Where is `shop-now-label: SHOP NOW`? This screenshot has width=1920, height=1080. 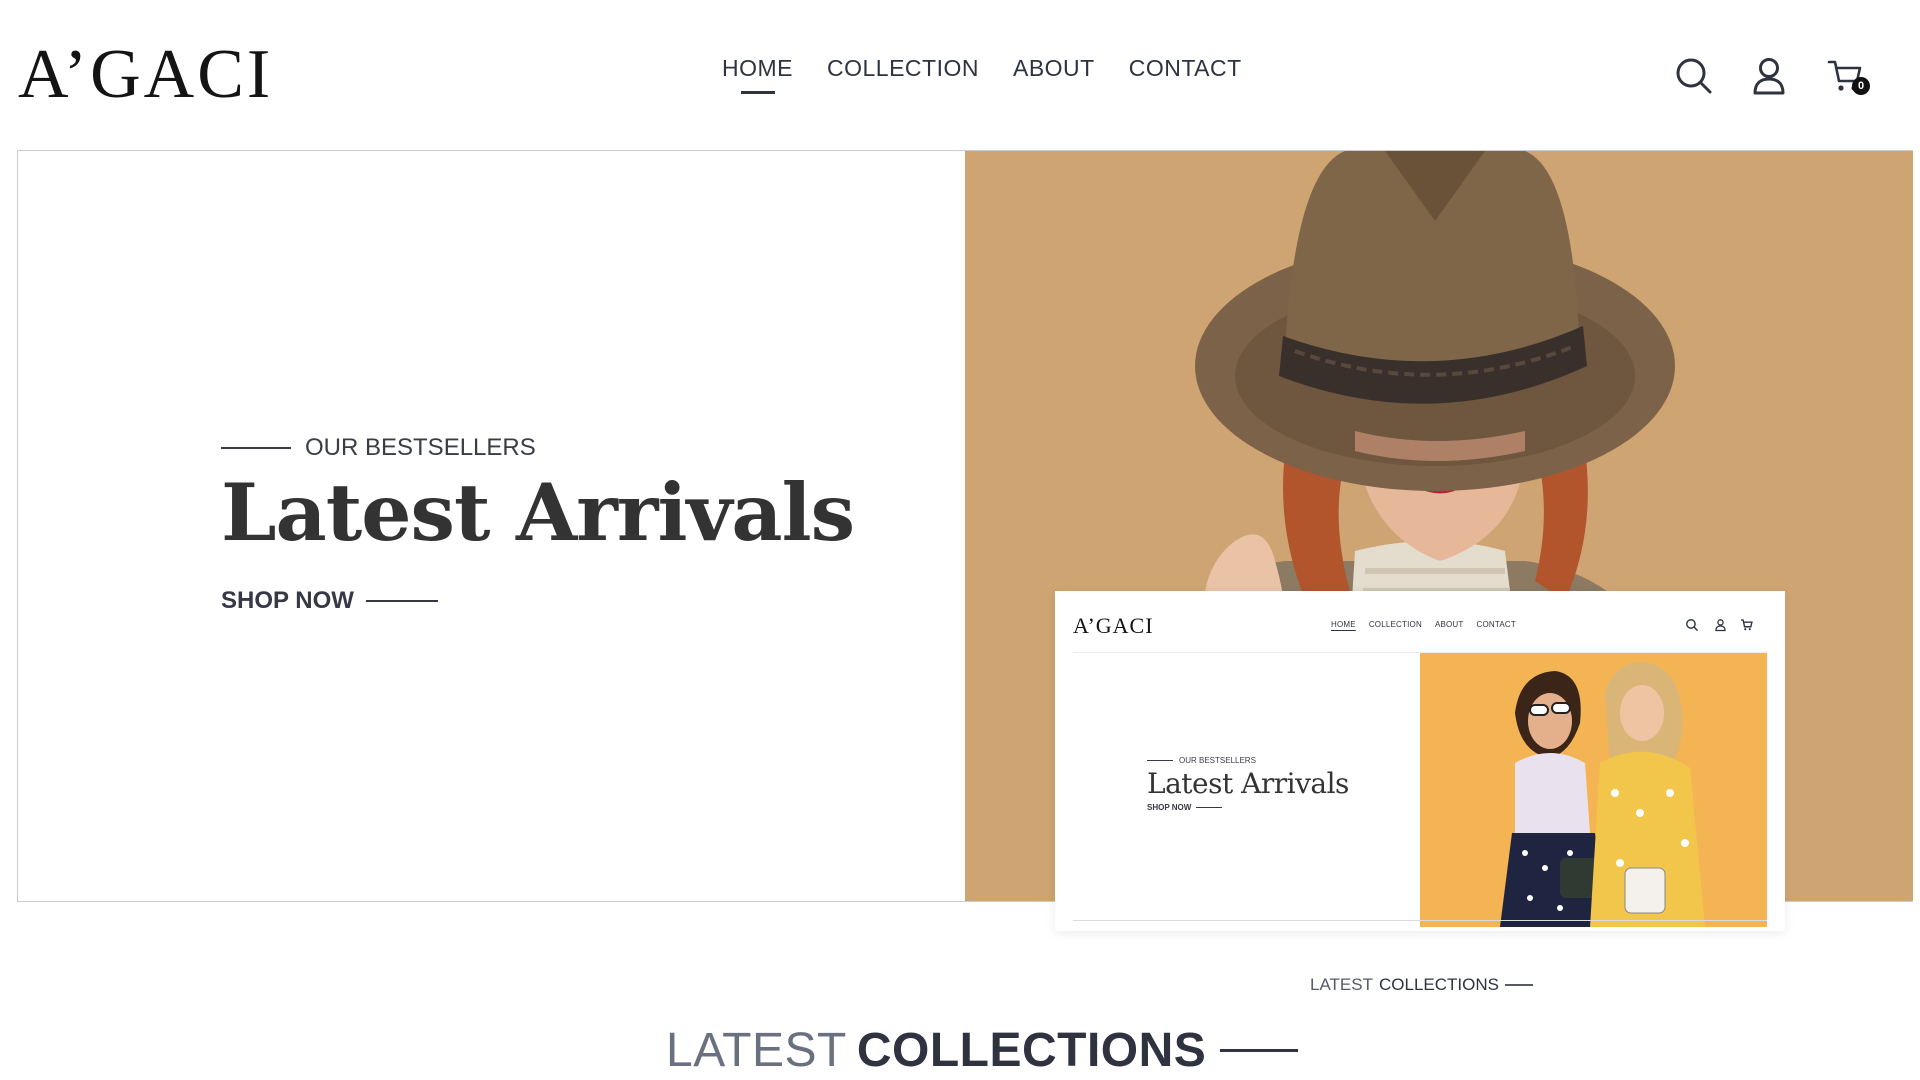 shop-now-label: SHOP NOW is located at coordinates (287, 601).